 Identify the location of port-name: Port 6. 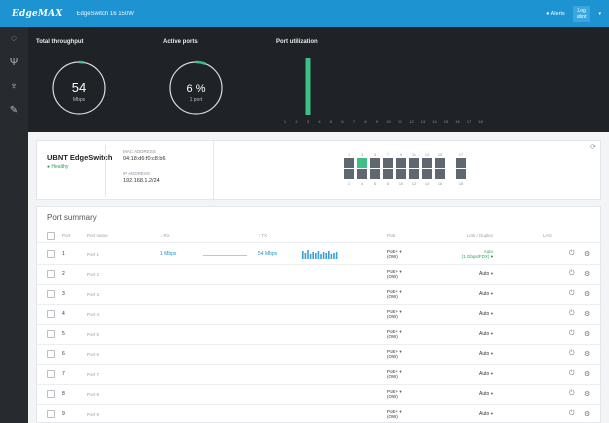
(93, 354).